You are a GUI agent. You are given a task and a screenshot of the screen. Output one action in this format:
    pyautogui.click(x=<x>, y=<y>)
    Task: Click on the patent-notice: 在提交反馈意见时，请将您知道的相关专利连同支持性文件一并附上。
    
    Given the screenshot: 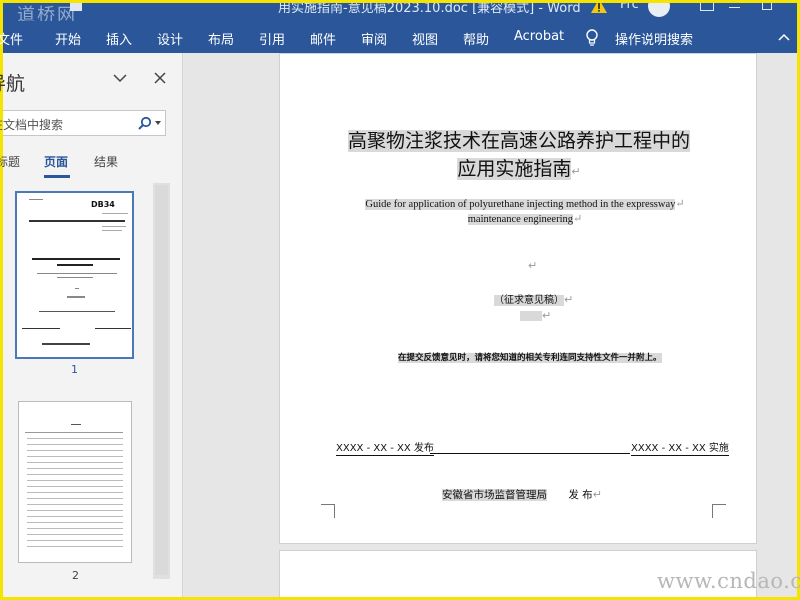 What is the action you would take?
    pyautogui.click(x=530, y=357)
    